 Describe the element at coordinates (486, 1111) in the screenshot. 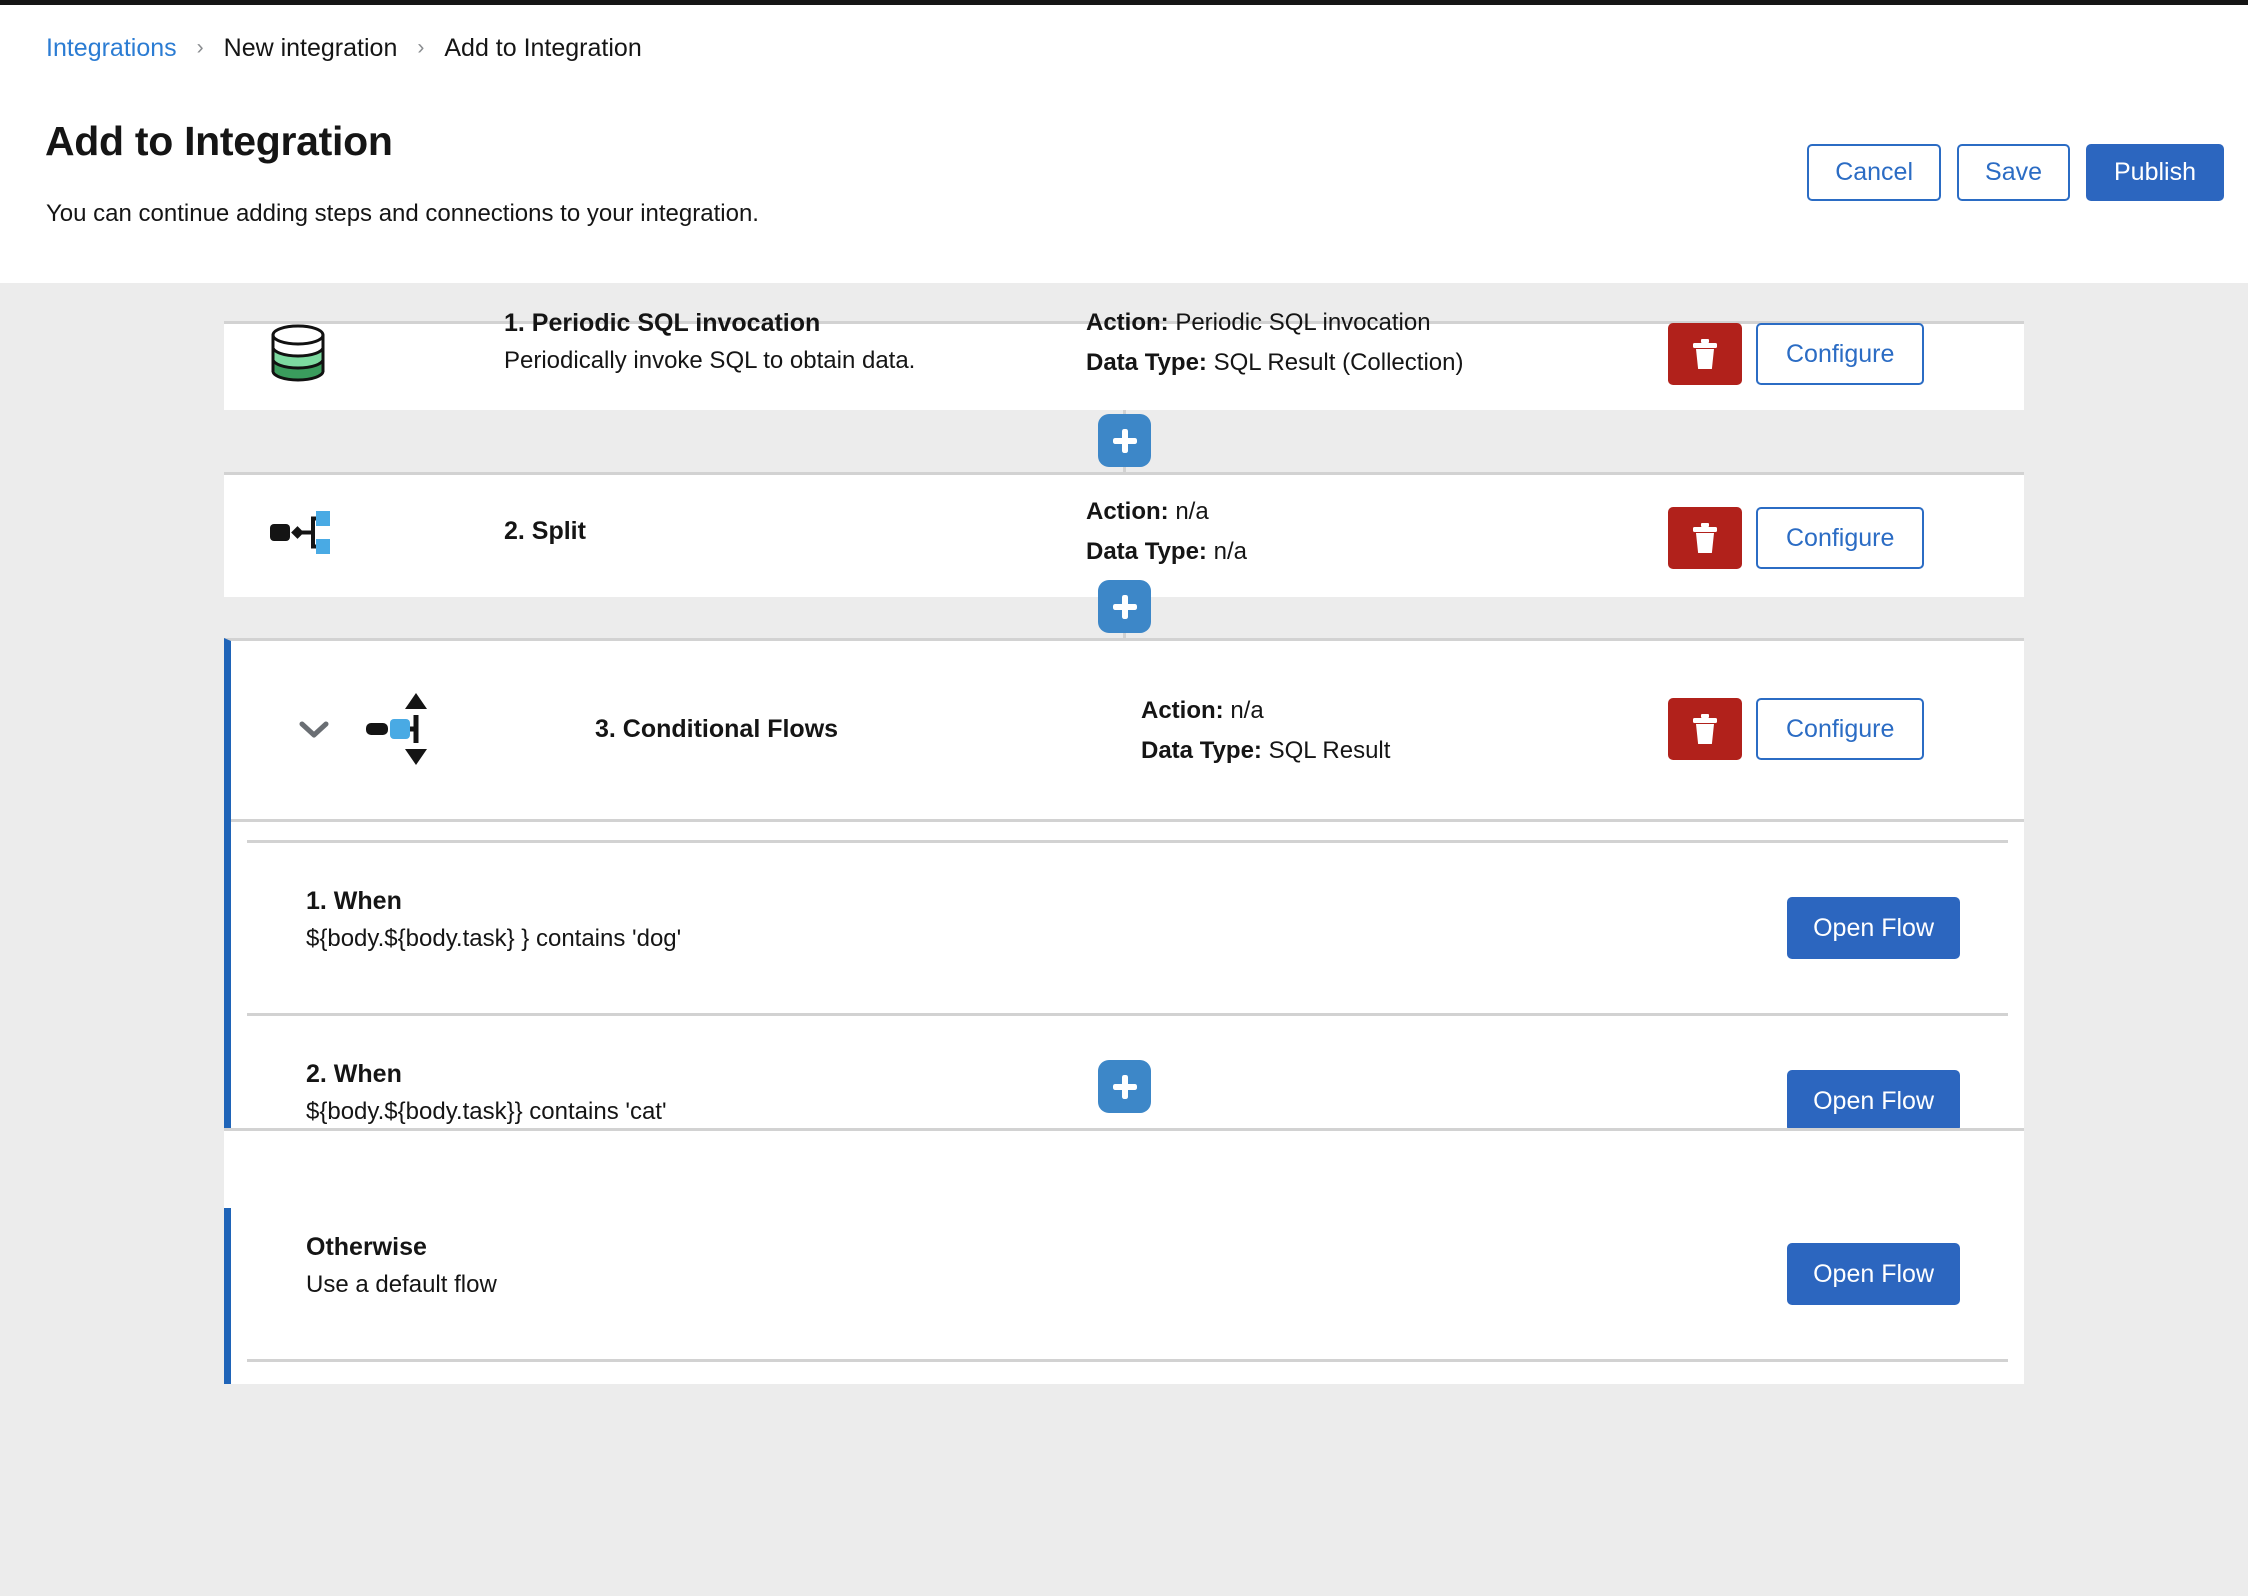

I see `flow-row-condition: ${body.${body.task}} contains 'cat'` at that location.